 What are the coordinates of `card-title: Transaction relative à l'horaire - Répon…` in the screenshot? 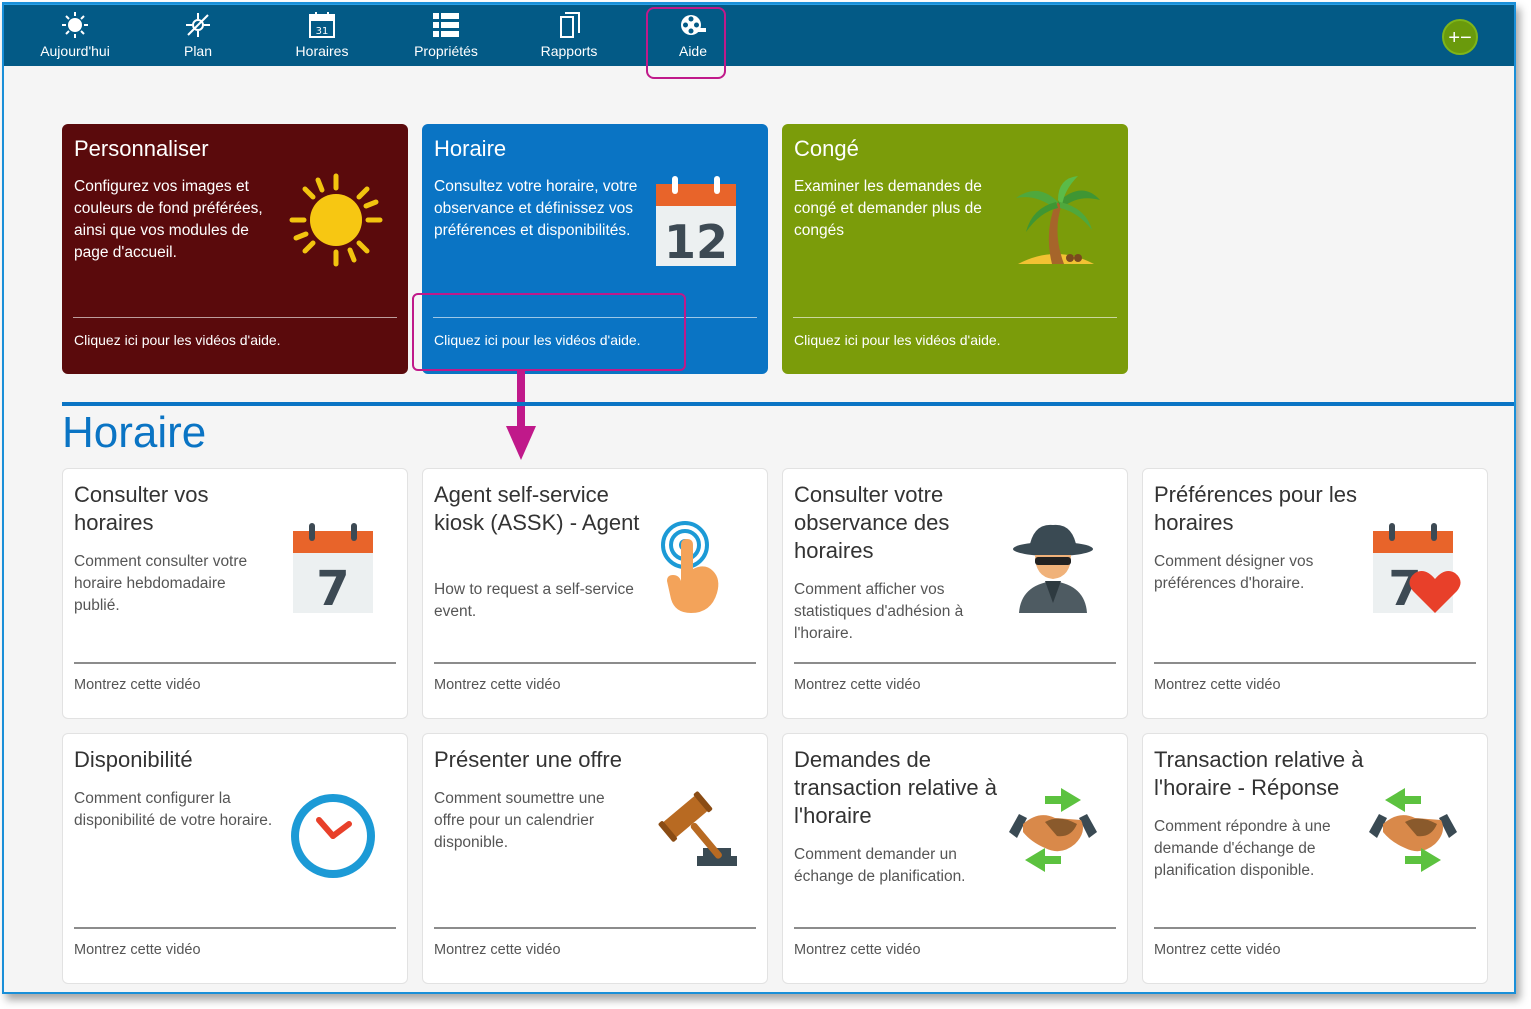 It's located at (1259, 773).